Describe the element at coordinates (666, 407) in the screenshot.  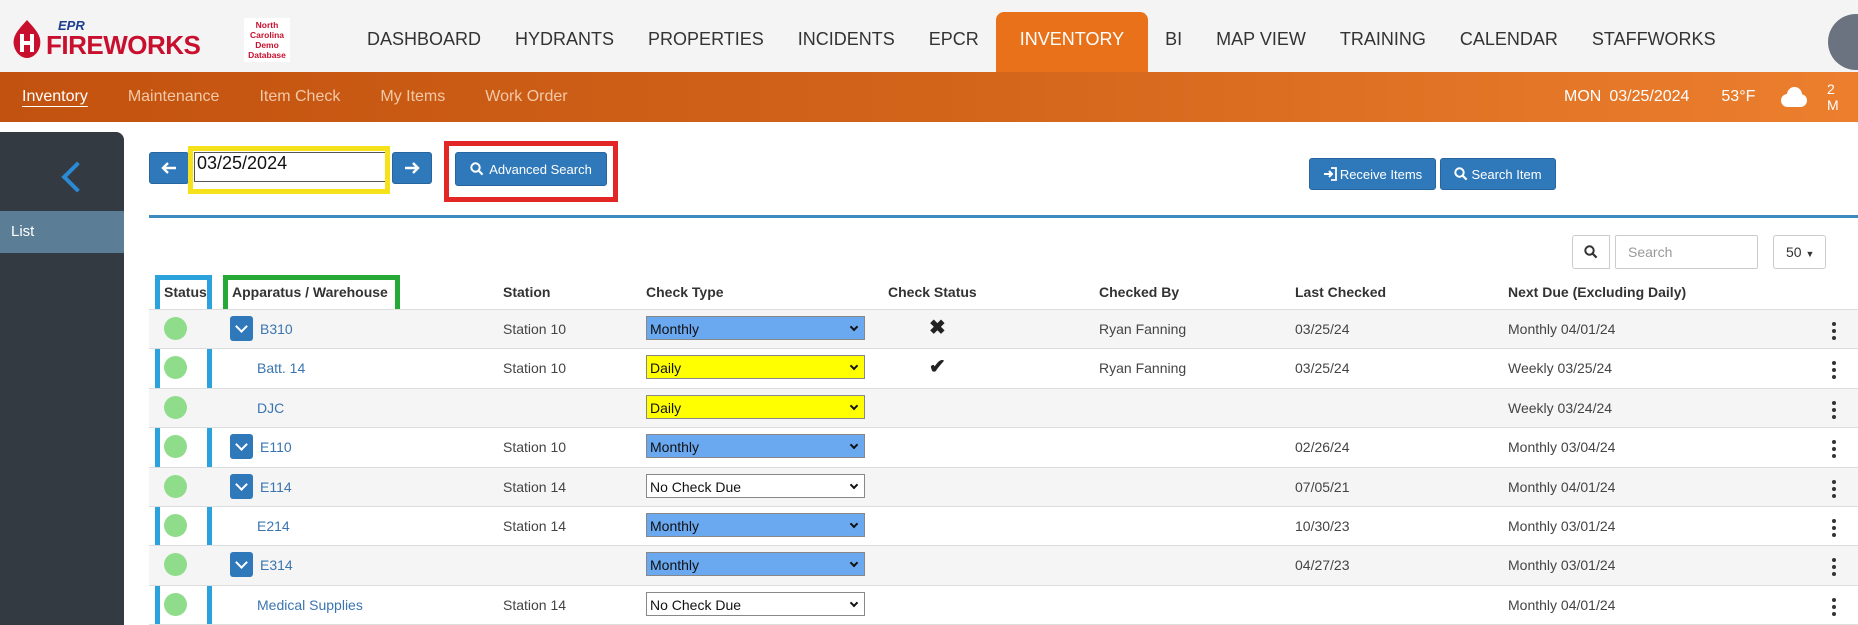
I see `check-type-value: Daily` at that location.